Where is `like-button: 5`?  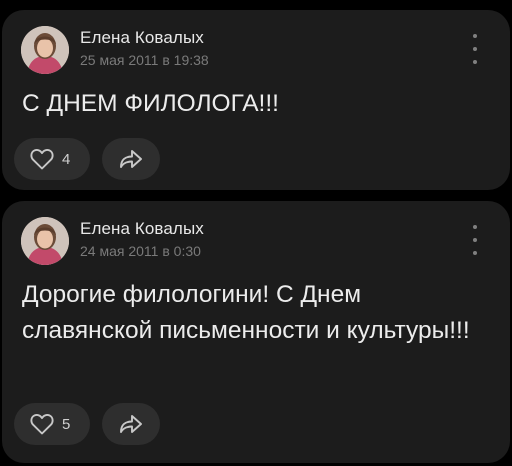
like-button: 5 is located at coordinates (52, 424).